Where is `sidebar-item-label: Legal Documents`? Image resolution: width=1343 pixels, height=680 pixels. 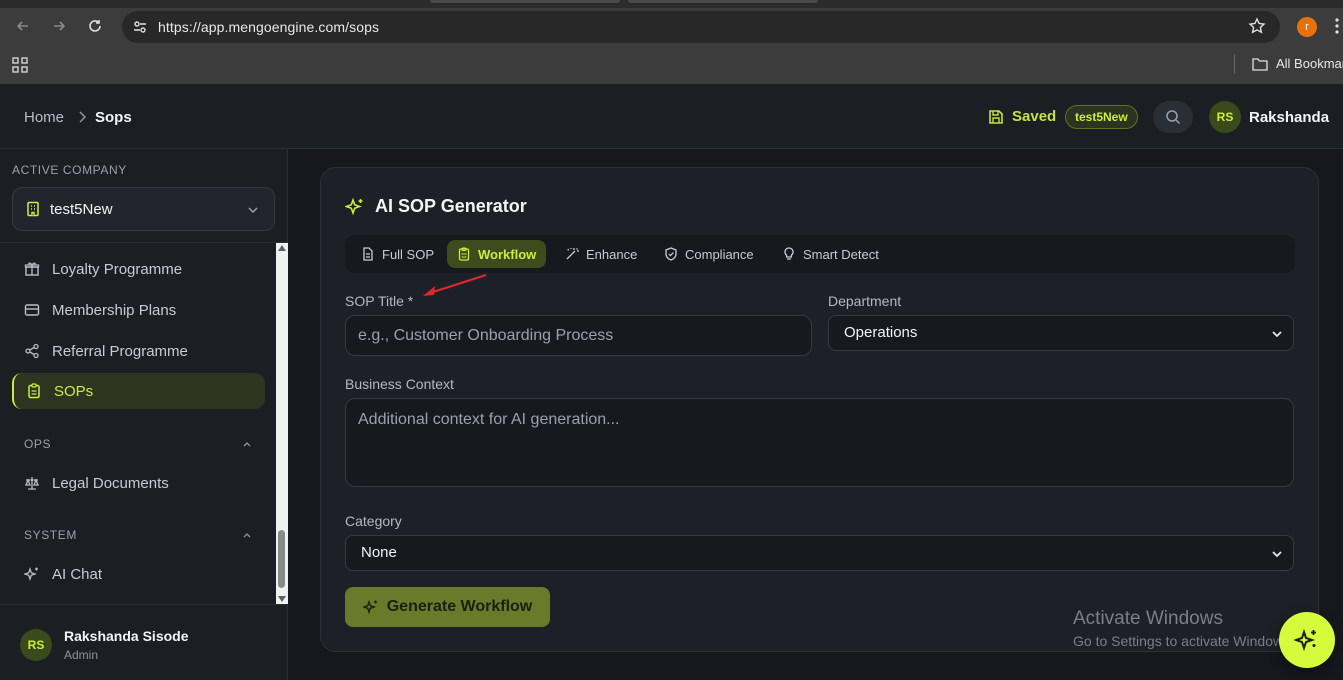 sidebar-item-label: Legal Documents is located at coordinates (110, 483).